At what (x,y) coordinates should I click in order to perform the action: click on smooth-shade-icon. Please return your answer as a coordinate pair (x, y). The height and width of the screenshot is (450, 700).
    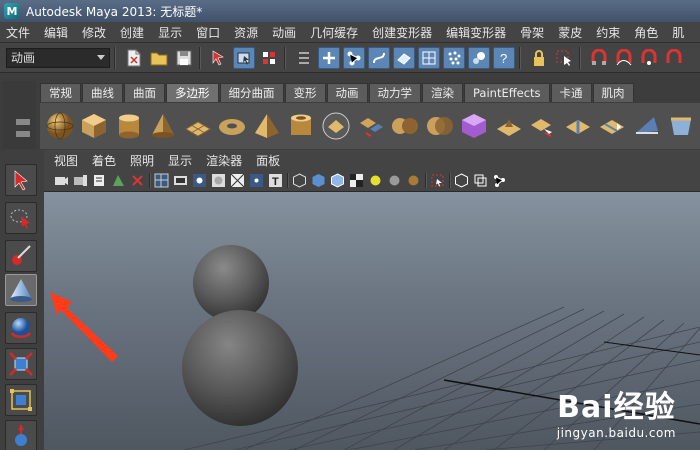
    Looking at the image, I should click on (318, 180).